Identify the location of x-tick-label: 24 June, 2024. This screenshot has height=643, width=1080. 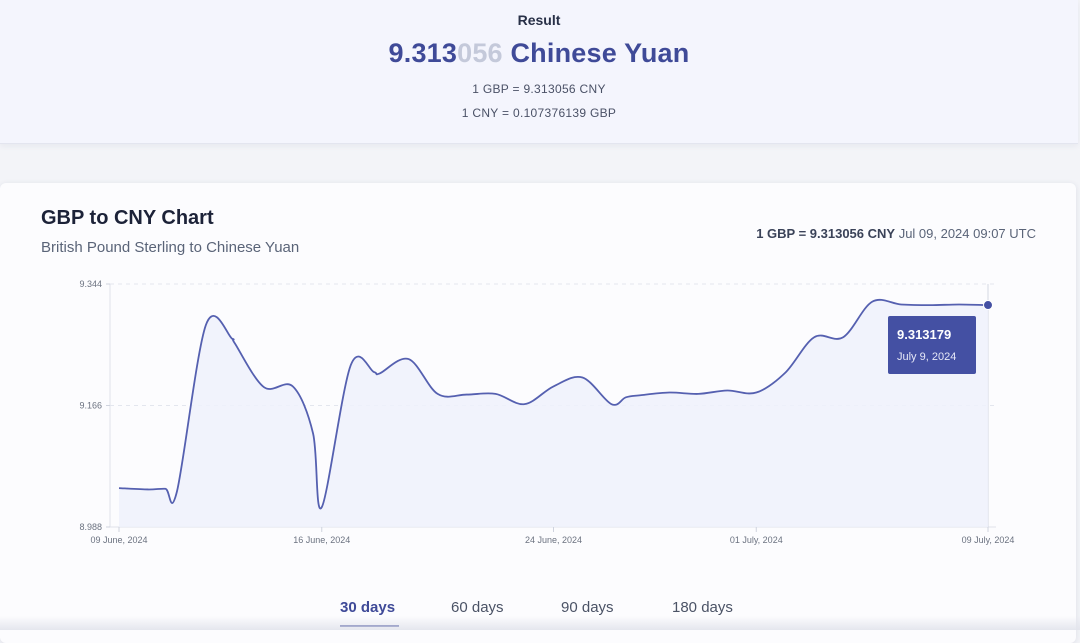
(553, 540).